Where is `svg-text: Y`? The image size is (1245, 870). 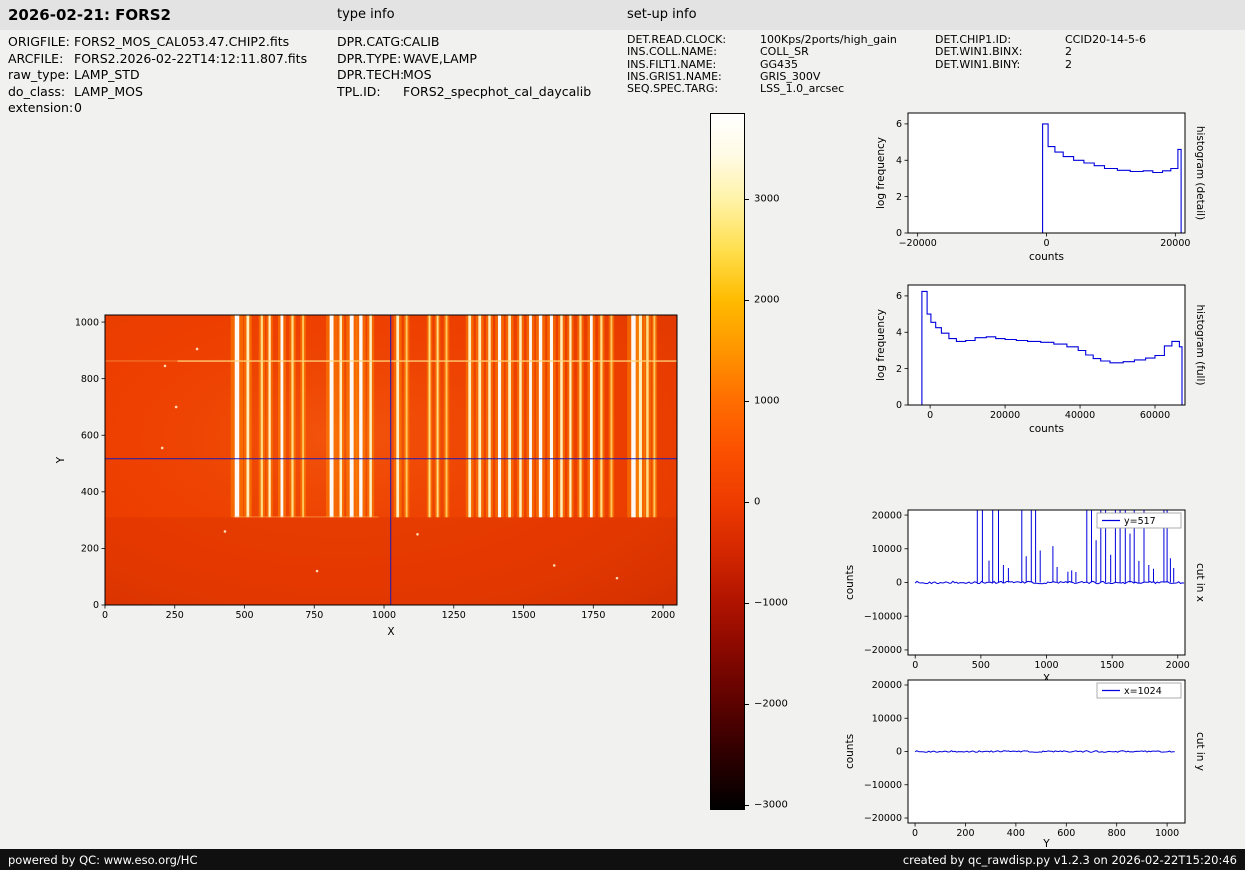
svg-text: Y is located at coordinates (61, 460).